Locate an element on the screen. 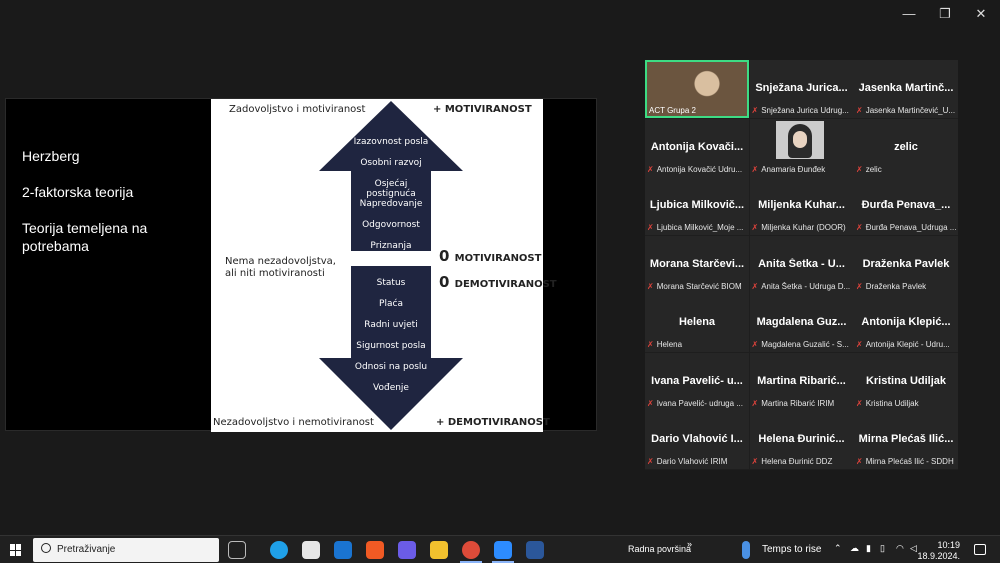 This screenshot has width=1000, height=563. close-icon: ✕ is located at coordinates (981, 14).